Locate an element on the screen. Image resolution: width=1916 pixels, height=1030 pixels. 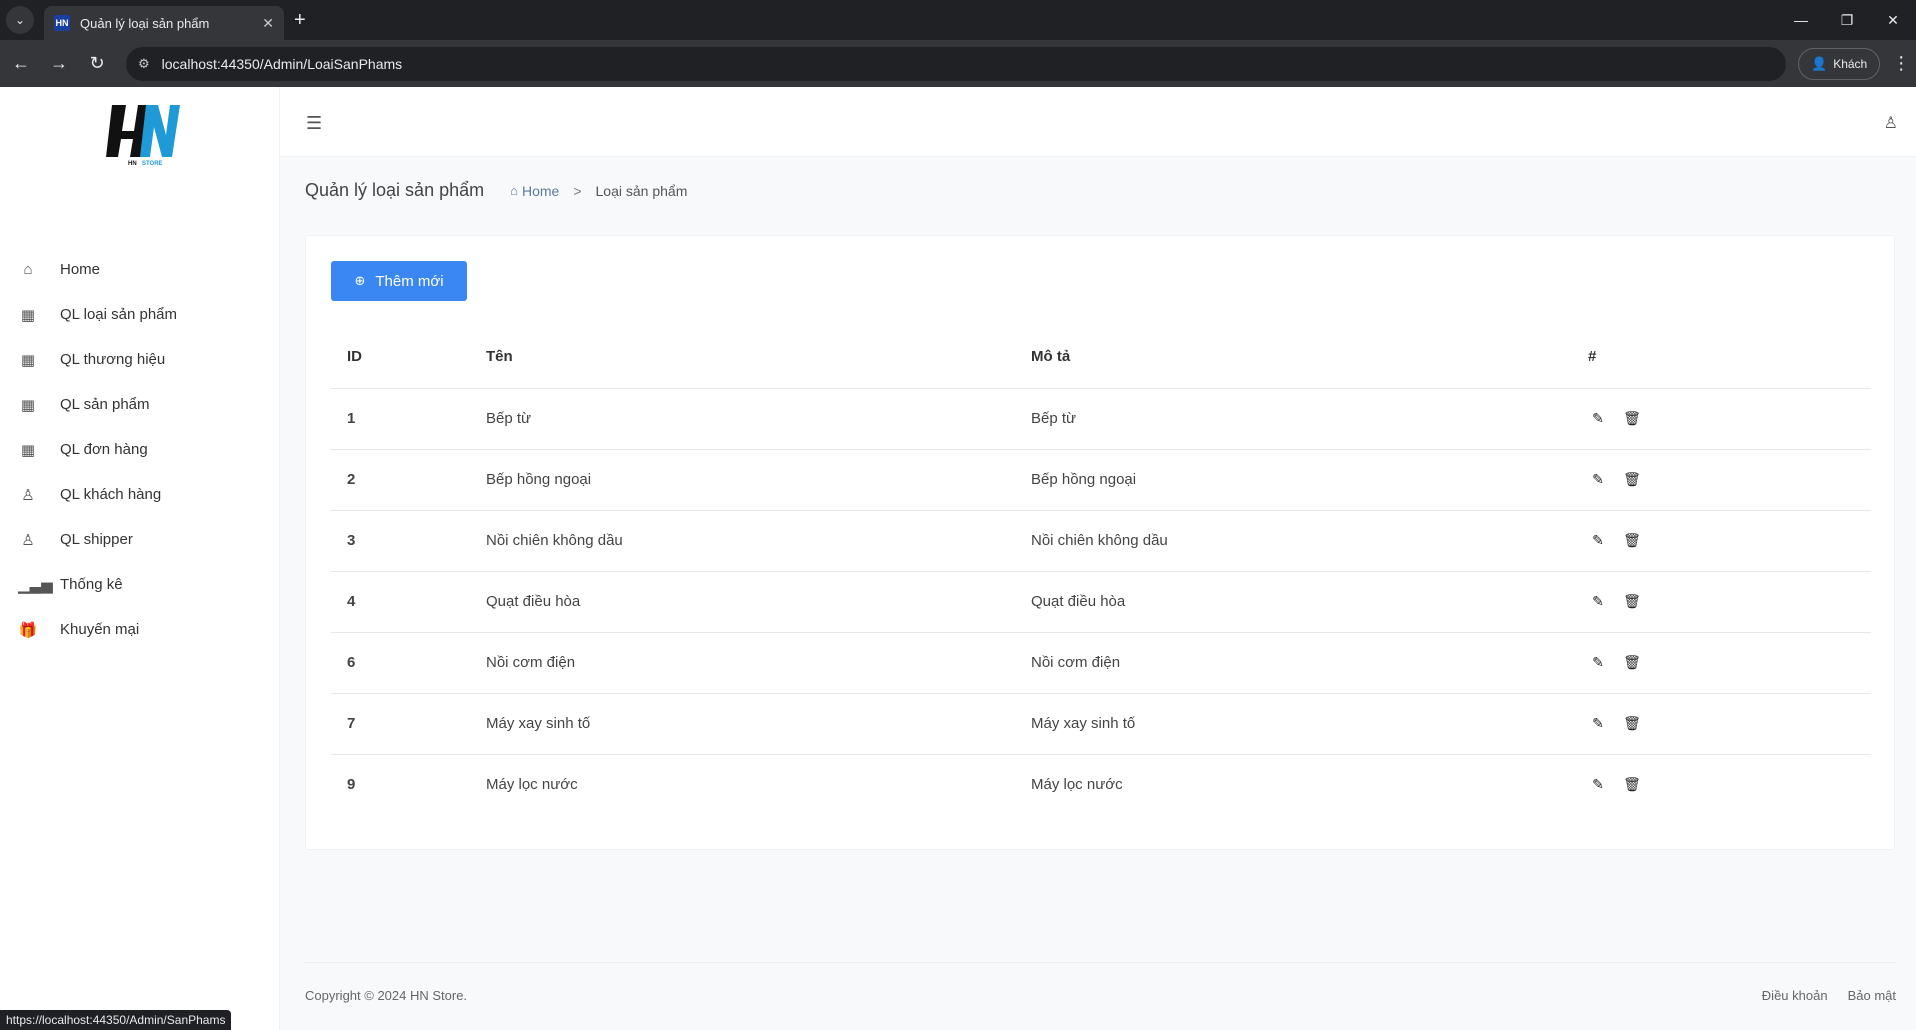
table-row: 6 Nồi cơm điện Nồi cơm điện ✎ 🗑 is located at coordinates (1101, 663).